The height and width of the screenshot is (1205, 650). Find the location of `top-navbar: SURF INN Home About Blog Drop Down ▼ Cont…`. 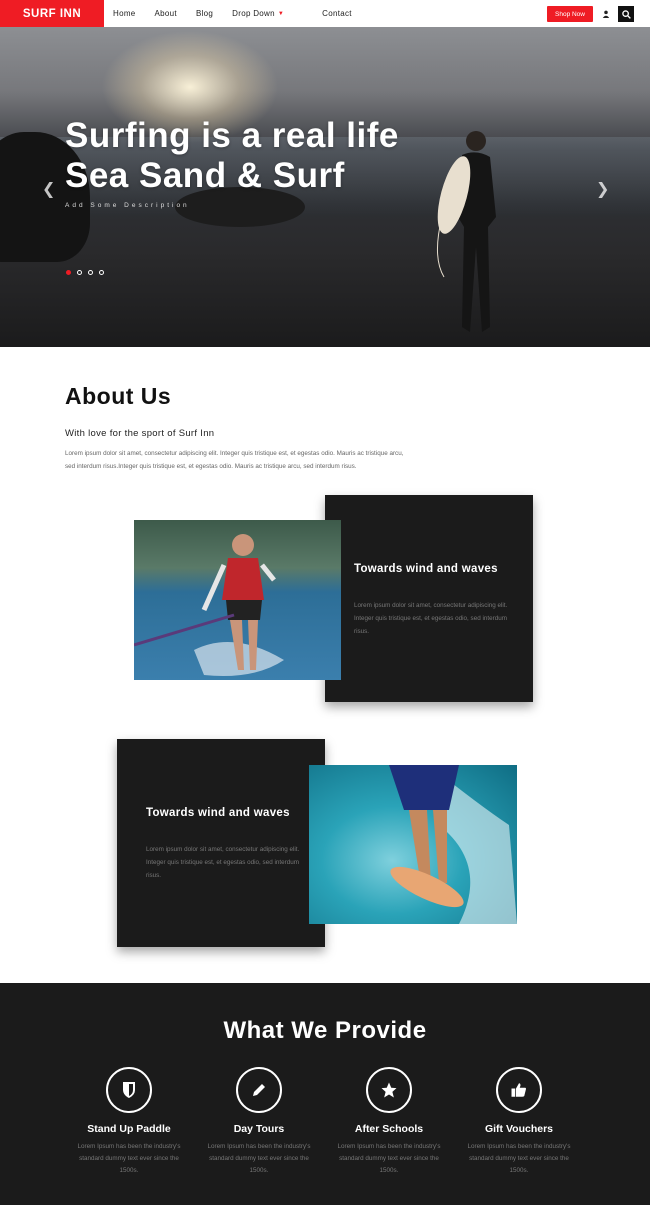

top-navbar: SURF INN Home About Blog Drop Down ▼ Cont… is located at coordinates (325, 13).